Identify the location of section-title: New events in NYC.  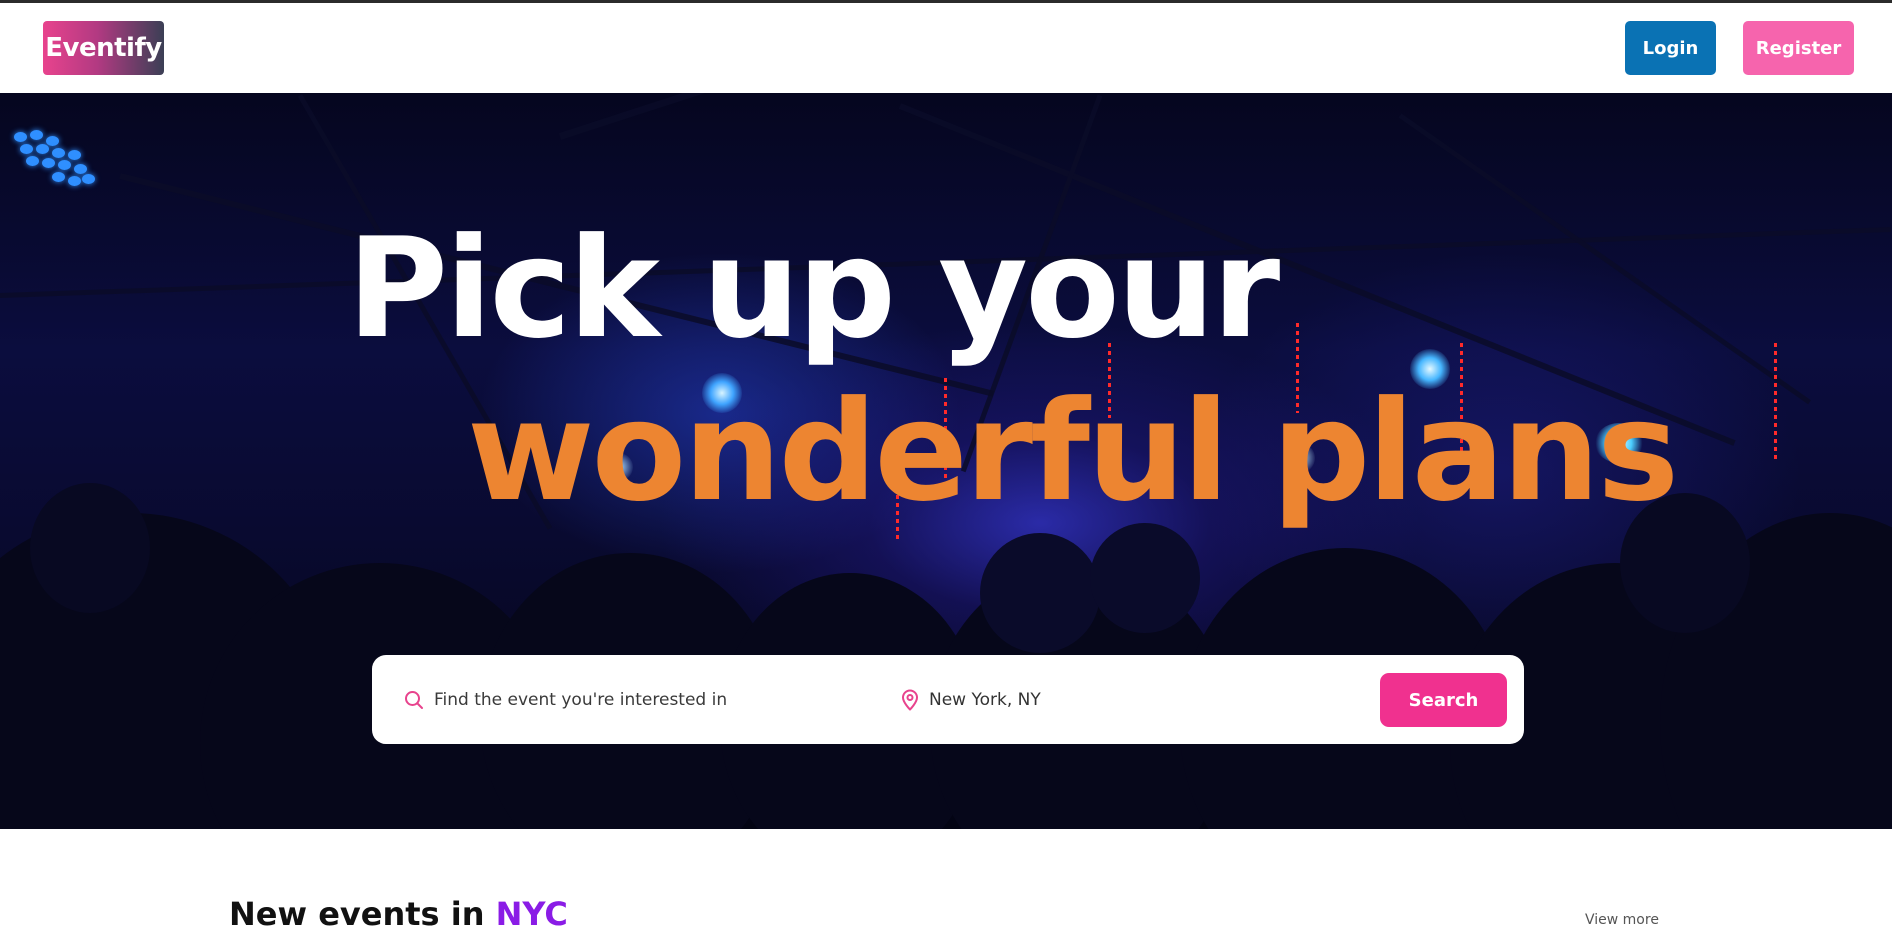
(398, 914).